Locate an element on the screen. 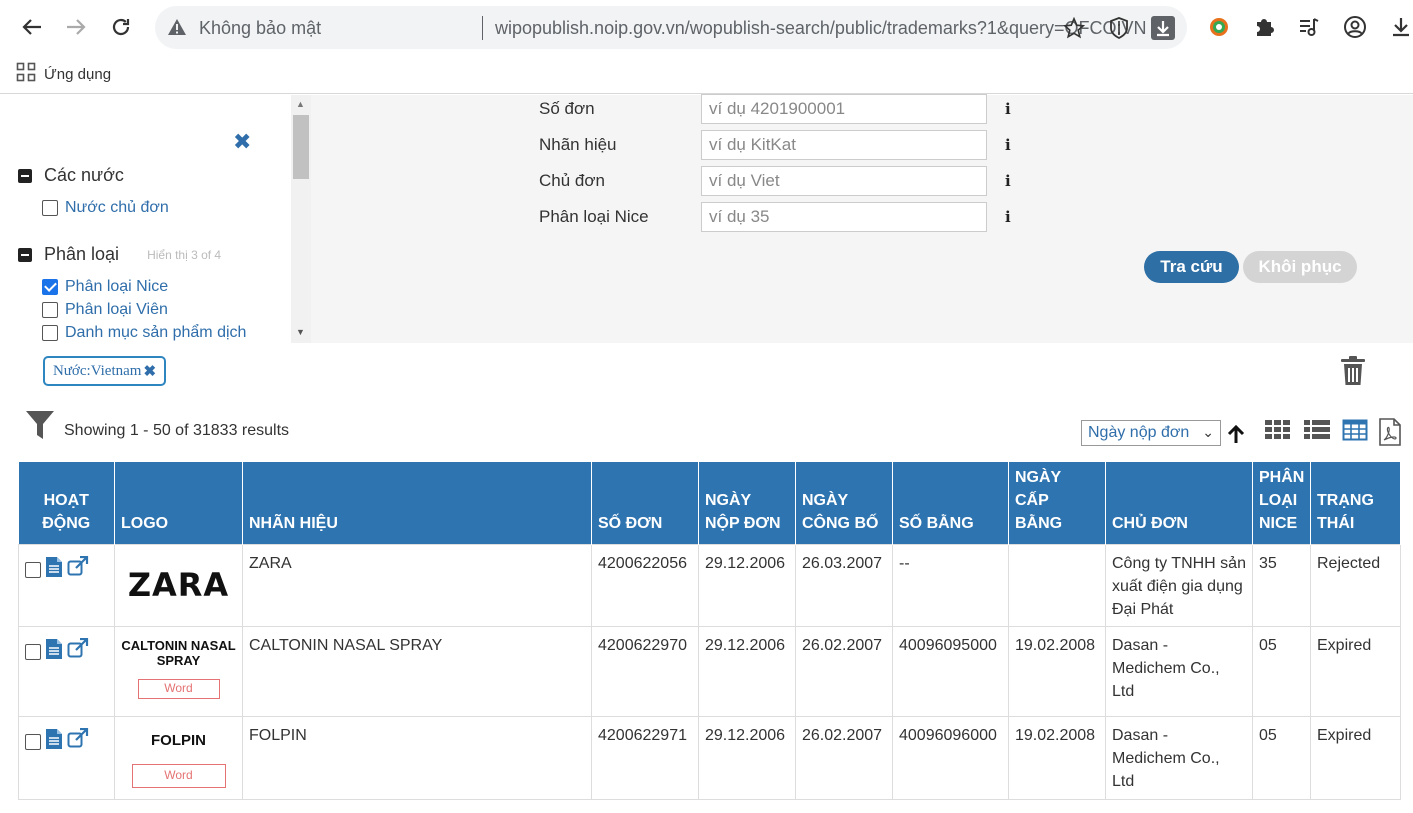  col-header-app-no: SỐ ĐƠN is located at coordinates (645, 503).